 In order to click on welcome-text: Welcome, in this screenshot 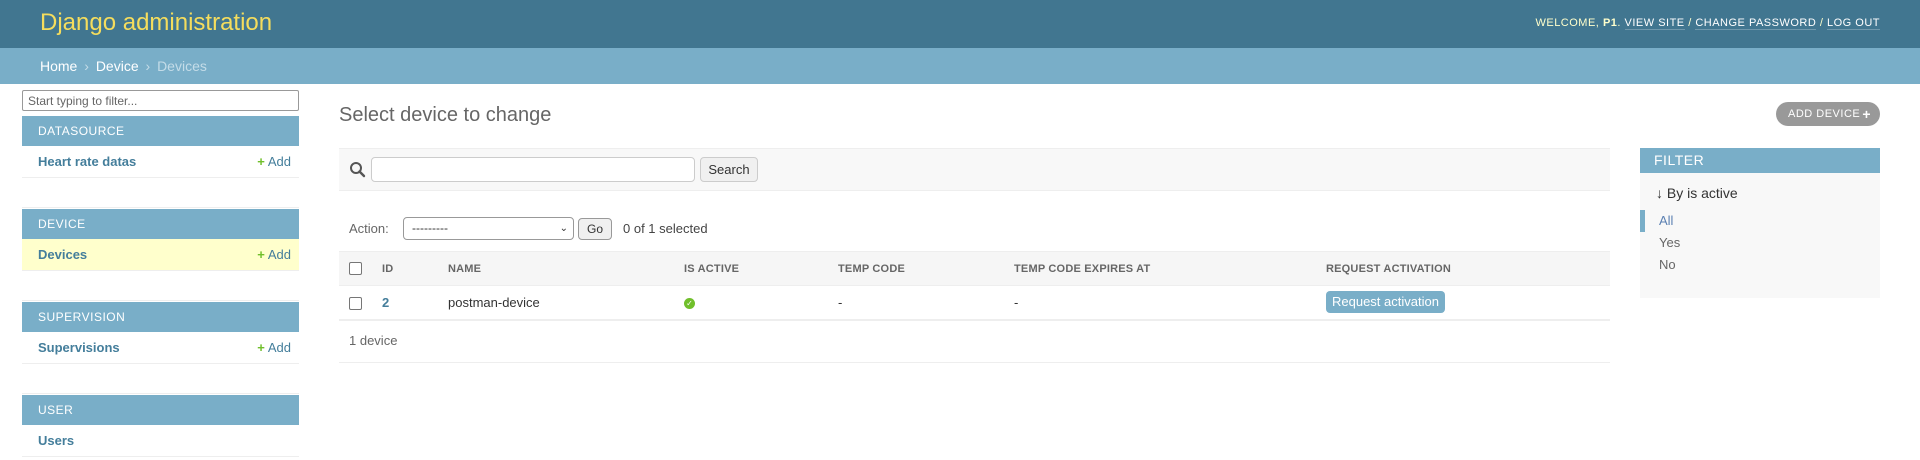, I will do `click(1567, 23)`.